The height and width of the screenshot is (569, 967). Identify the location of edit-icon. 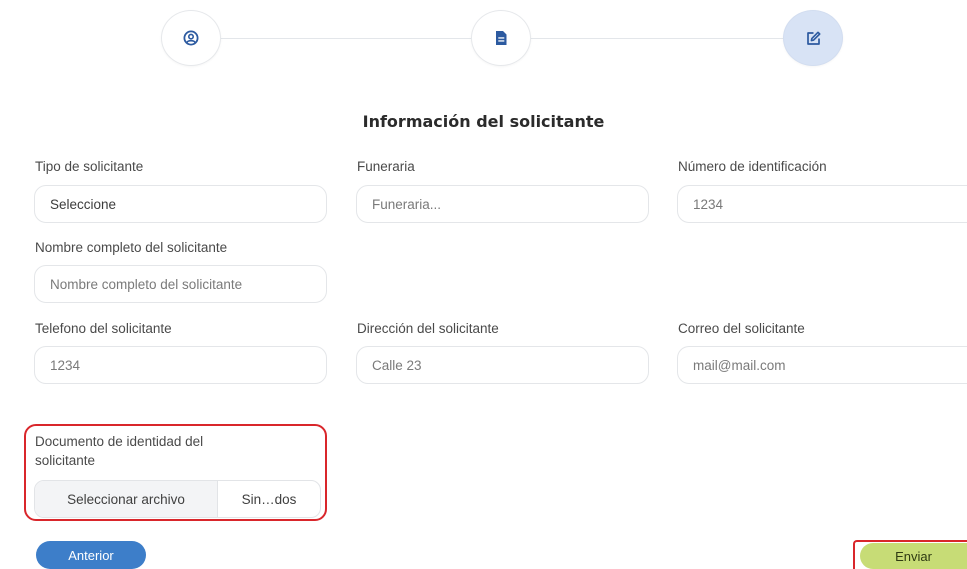
(813, 38).